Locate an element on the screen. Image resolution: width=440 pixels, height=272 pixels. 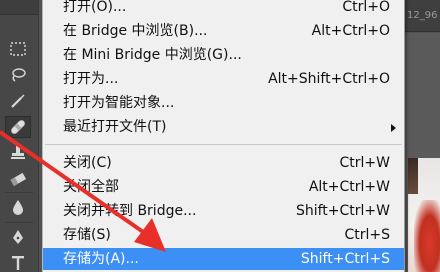
brush-selection-icon is located at coordinates (18, 101).